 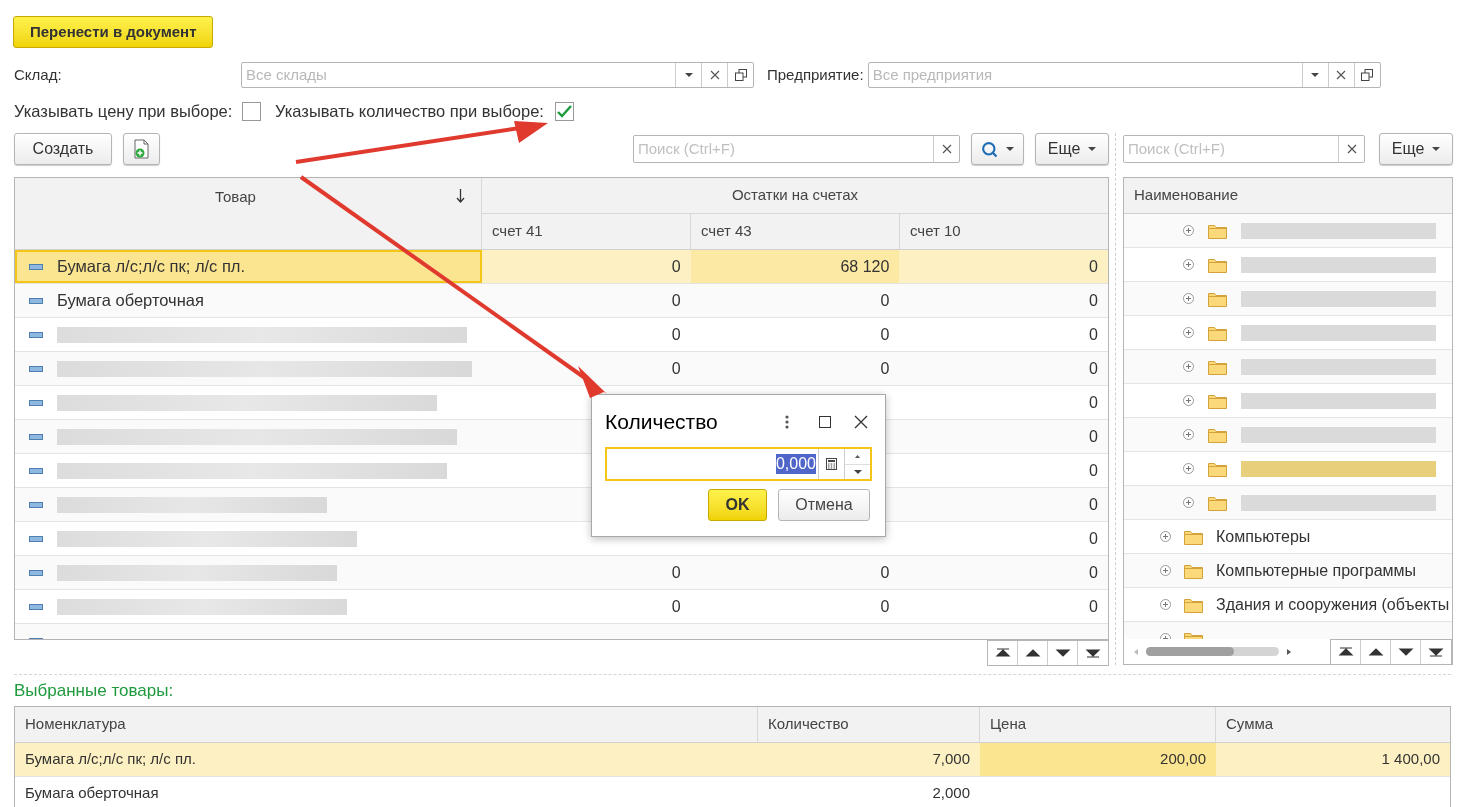 I want to click on table-row: Бумага оберточная 0 0 0, so click(x=561, y=301).